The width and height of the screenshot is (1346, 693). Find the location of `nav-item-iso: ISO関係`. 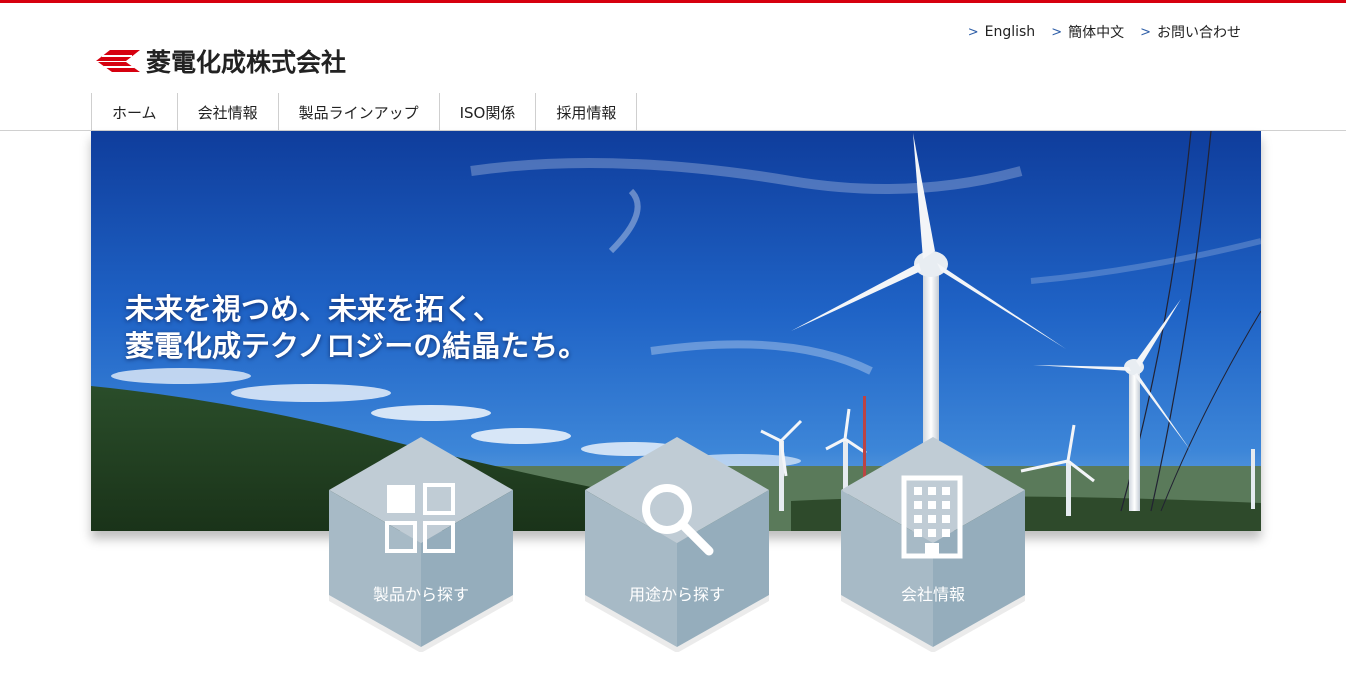

nav-item-iso: ISO関係 is located at coordinates (488, 112).